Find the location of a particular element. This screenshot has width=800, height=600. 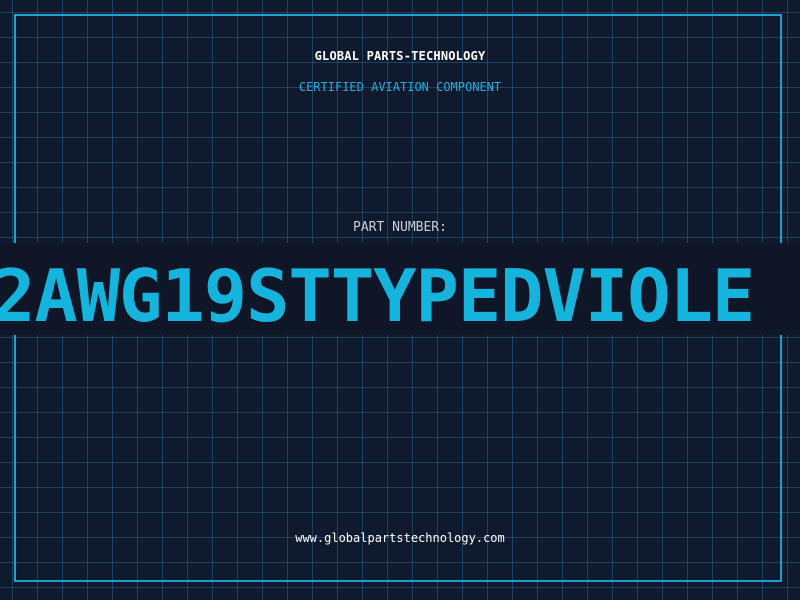

company-name: GLOBAL PARTS-TECHNOLOGY is located at coordinates (400, 56).